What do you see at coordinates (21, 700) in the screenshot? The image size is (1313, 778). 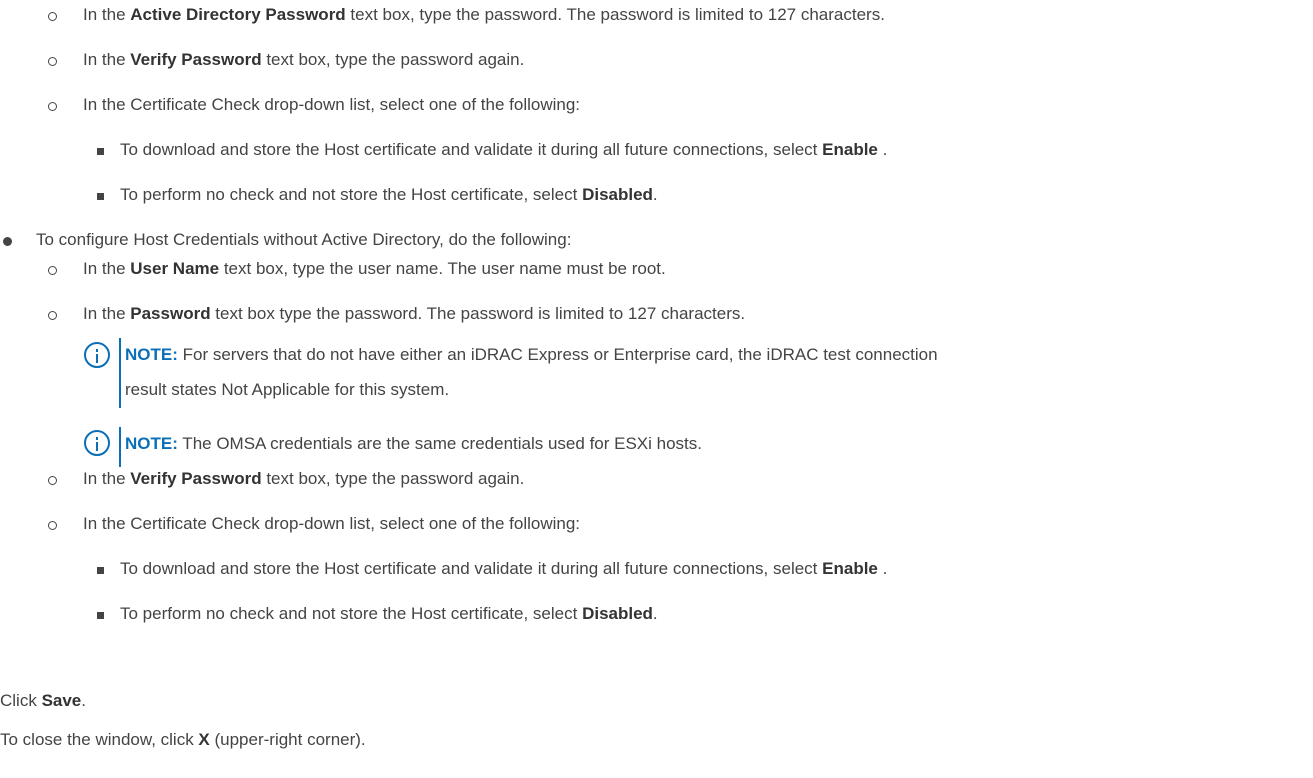 I see `step-text: Click` at bounding box center [21, 700].